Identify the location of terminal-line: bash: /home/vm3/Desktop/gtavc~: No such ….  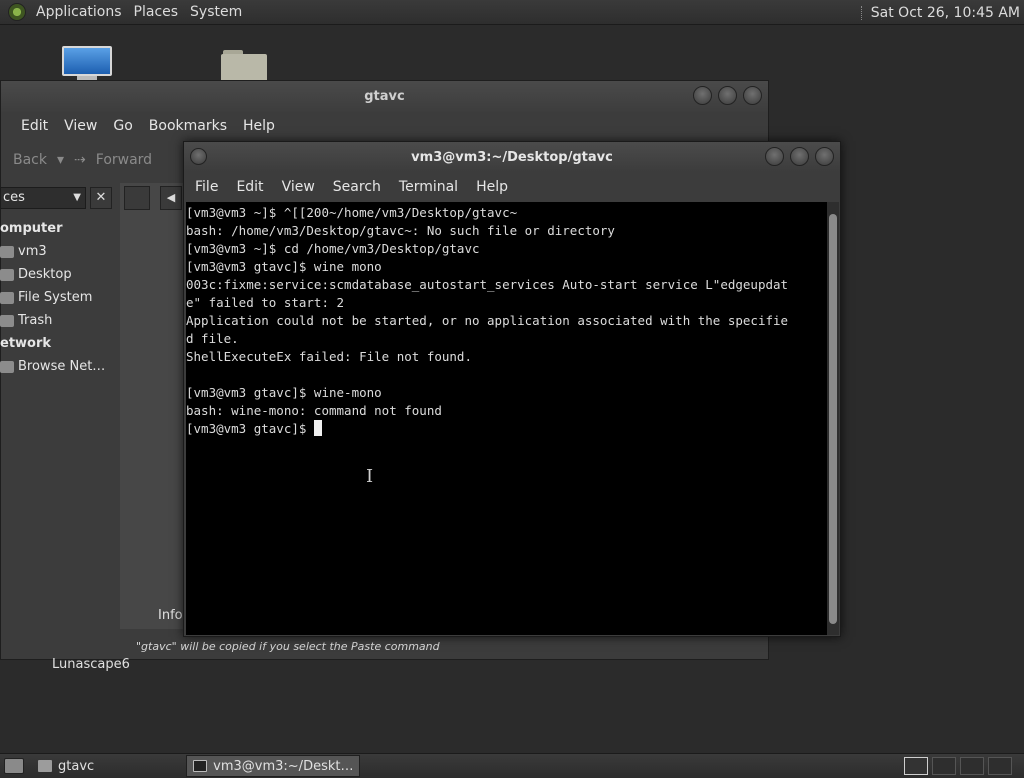
(400, 230).